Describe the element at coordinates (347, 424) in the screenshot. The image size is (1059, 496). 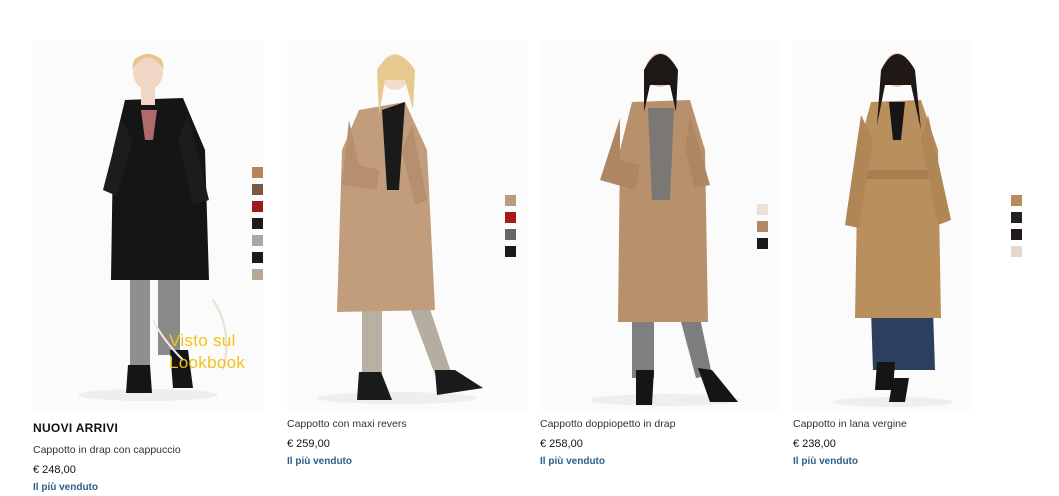
I see `product-title: Cappotto con maxi revers` at that location.